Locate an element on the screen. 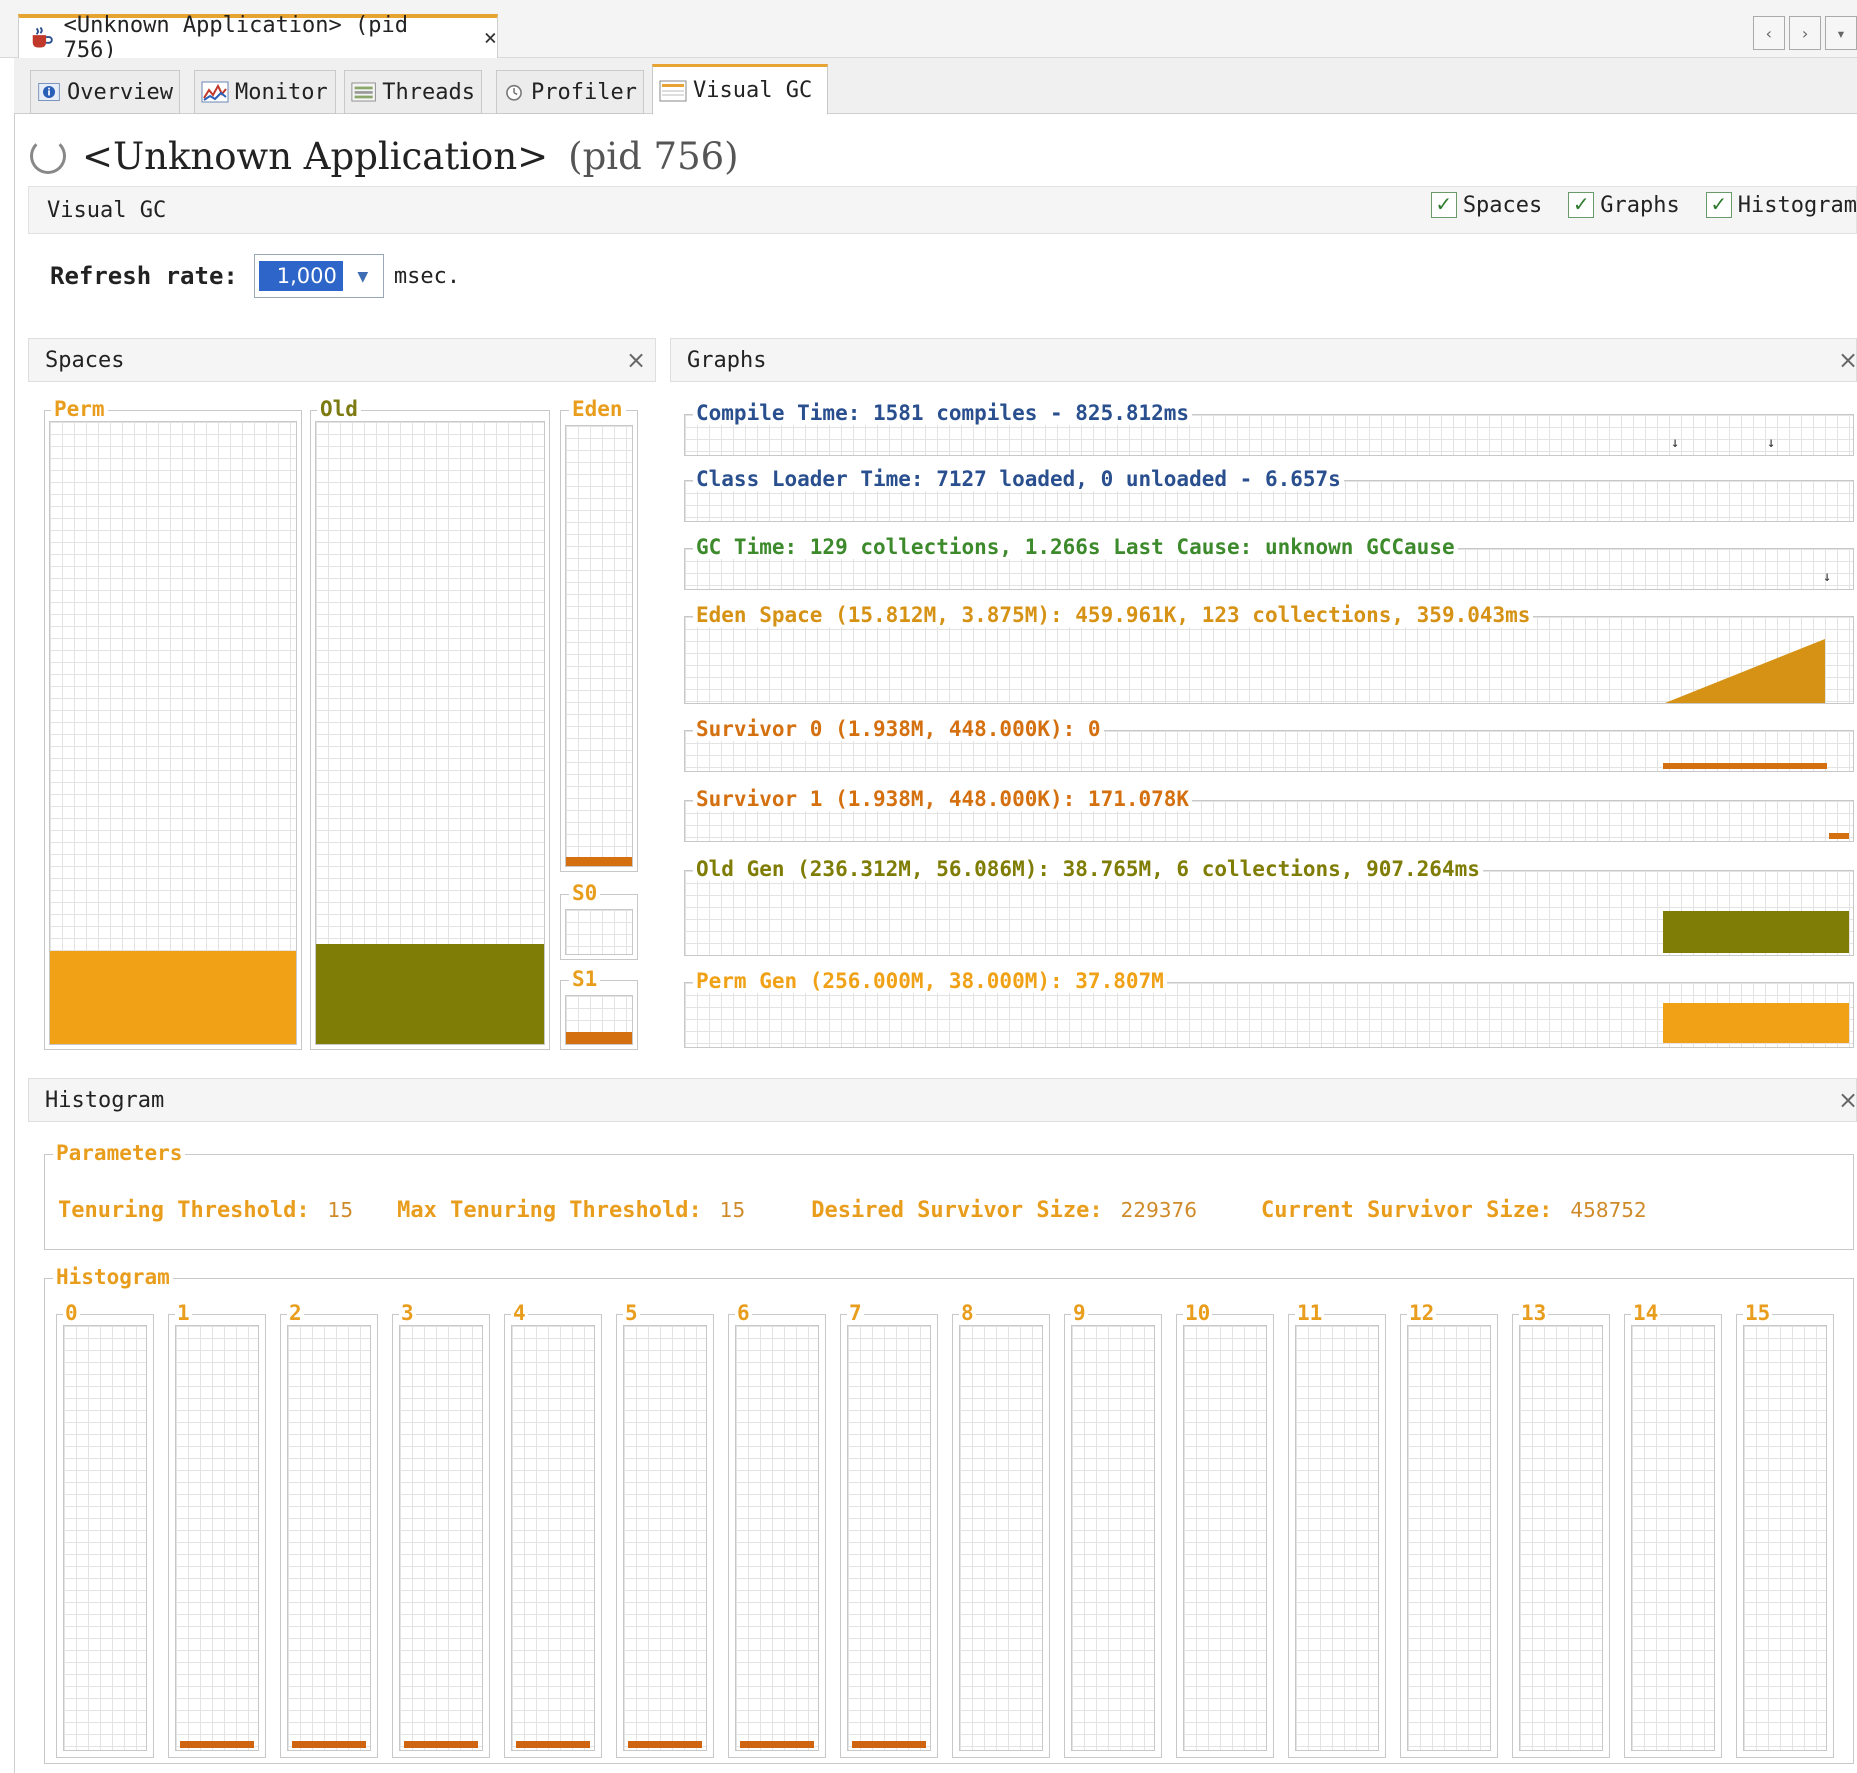 The height and width of the screenshot is (1773, 1857). perm-space-frame: Perm is located at coordinates (173, 723).